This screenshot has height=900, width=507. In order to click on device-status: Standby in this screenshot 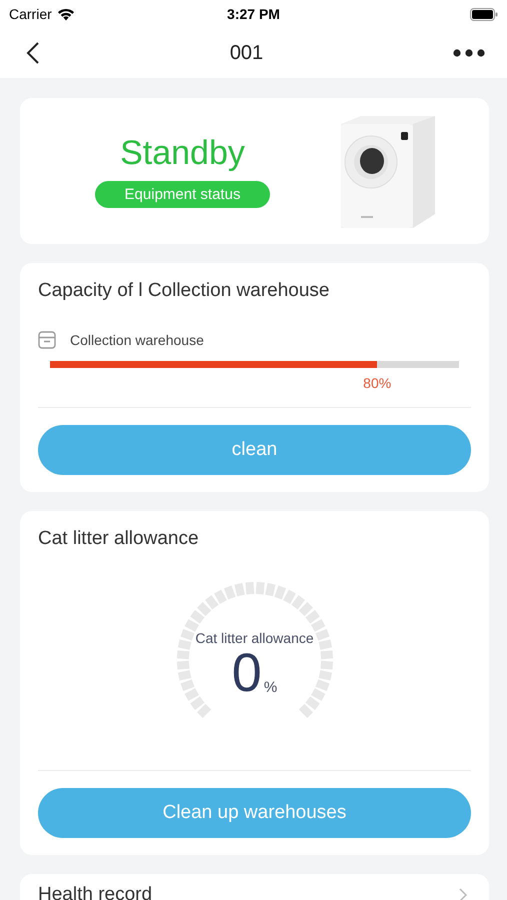, I will do `click(182, 153)`.